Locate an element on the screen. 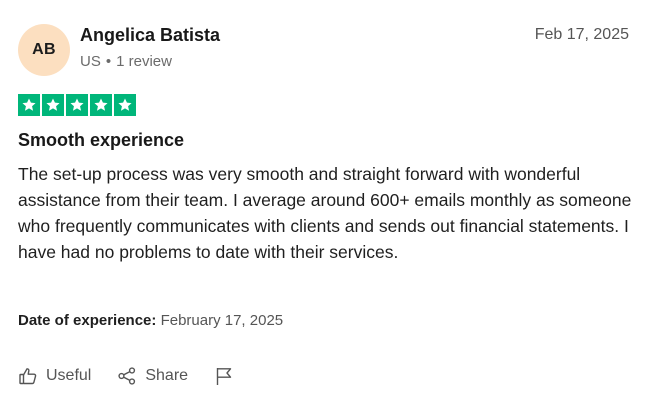 This screenshot has height=418, width=650. useful-button: Useful is located at coordinates (54, 376).